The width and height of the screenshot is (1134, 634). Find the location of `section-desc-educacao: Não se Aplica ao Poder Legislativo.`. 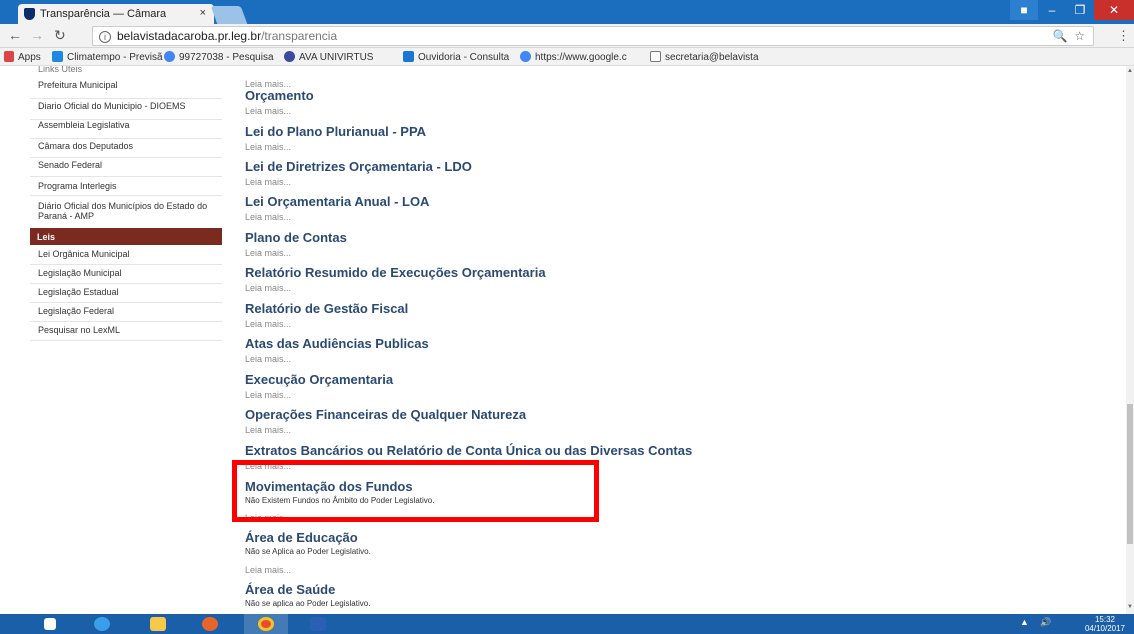

section-desc-educacao: Não se Aplica ao Poder Legislativo. is located at coordinates (308, 551).